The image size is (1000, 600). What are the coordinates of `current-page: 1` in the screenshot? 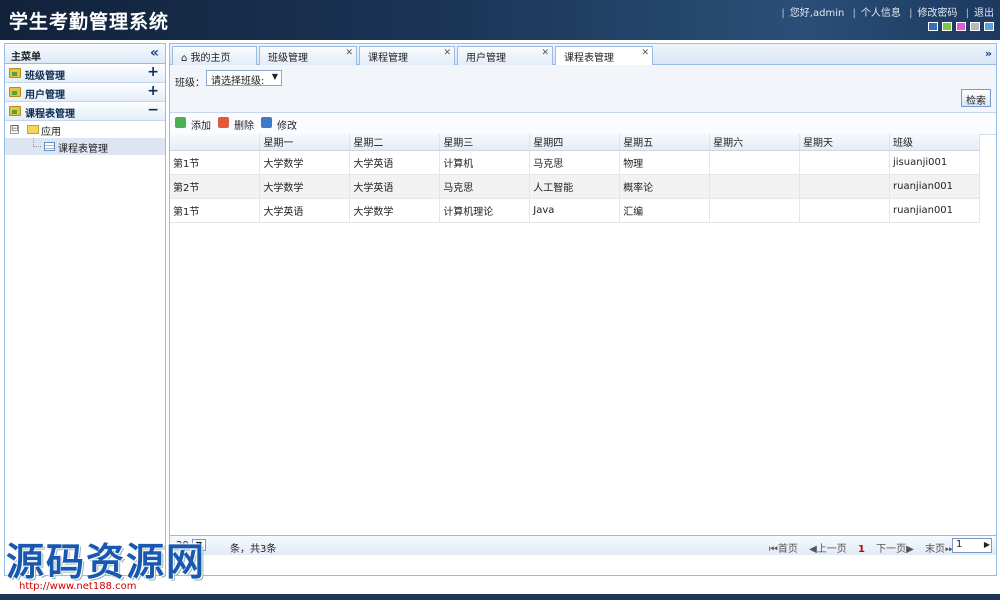 It's located at (861, 549).